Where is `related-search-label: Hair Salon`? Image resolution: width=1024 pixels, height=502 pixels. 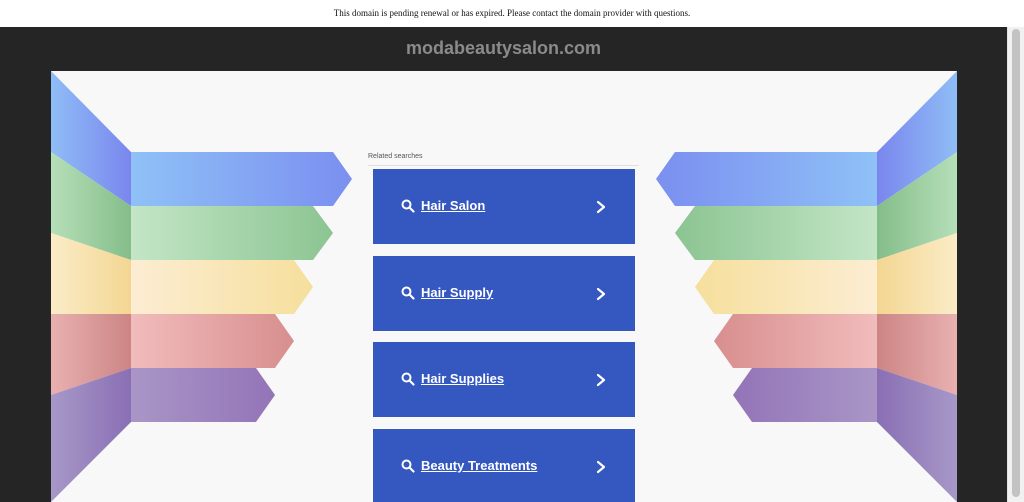 related-search-label: Hair Salon is located at coordinates (453, 206).